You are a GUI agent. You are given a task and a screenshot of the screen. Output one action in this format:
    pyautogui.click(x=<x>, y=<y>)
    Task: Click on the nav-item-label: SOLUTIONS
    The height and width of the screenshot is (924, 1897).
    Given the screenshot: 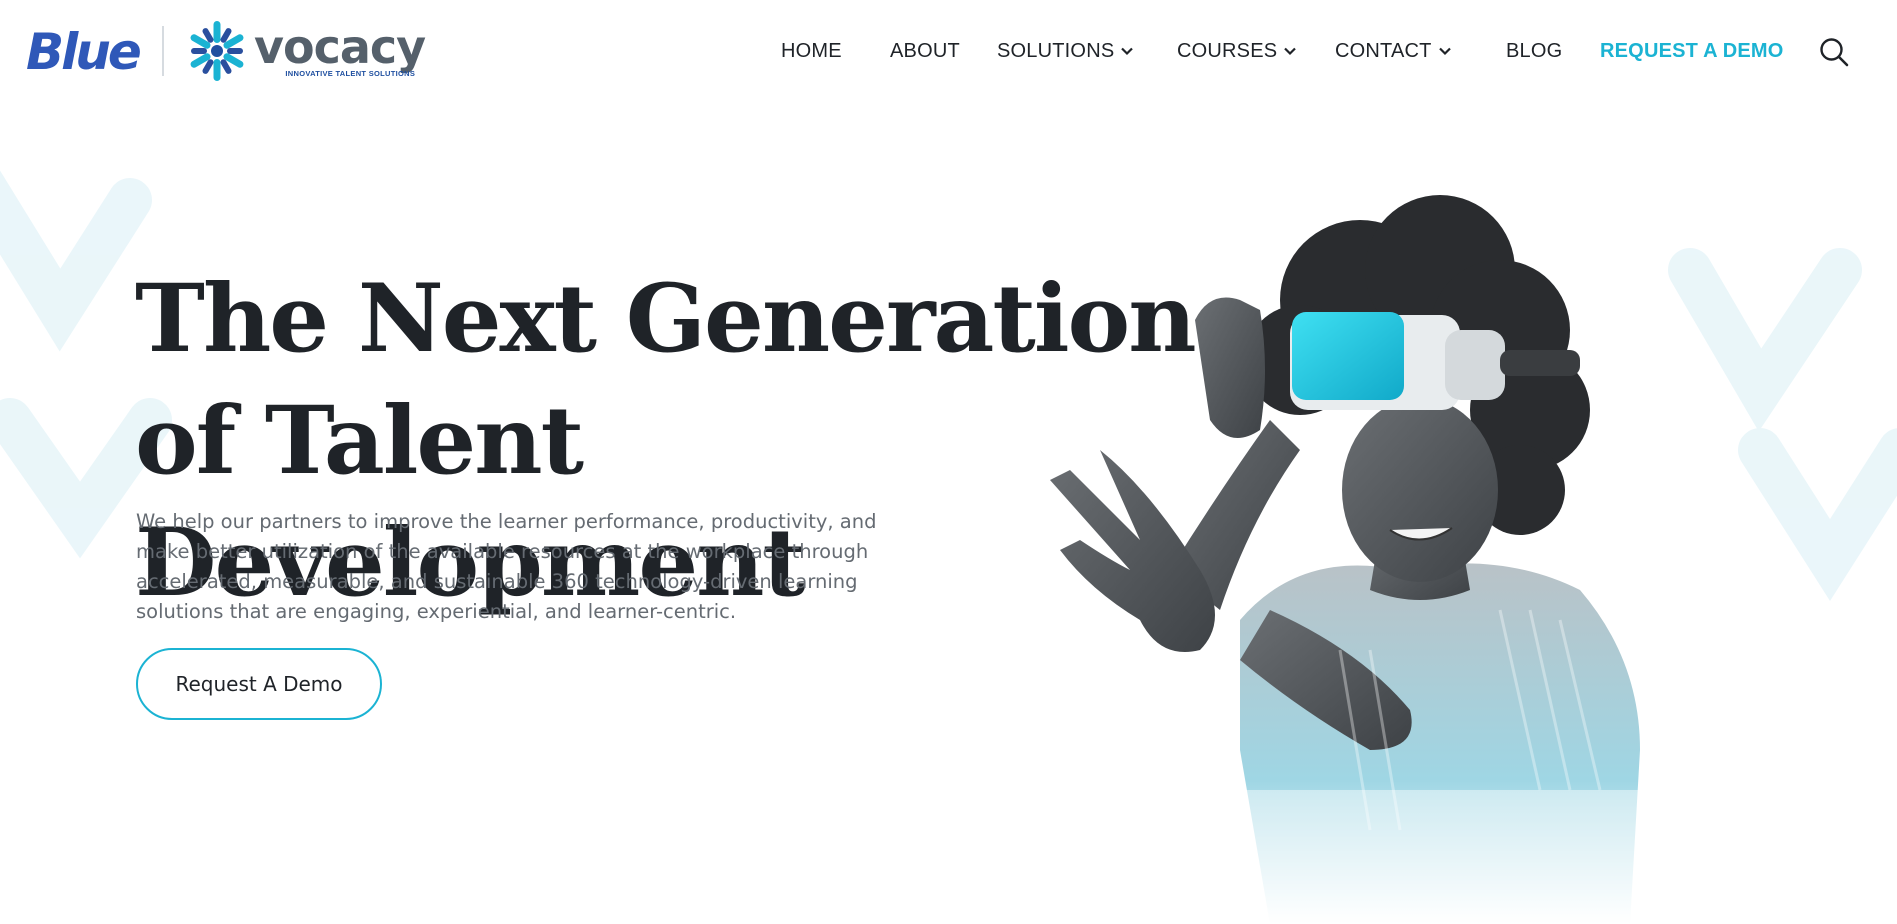 What is the action you would take?
    pyautogui.click(x=1056, y=51)
    